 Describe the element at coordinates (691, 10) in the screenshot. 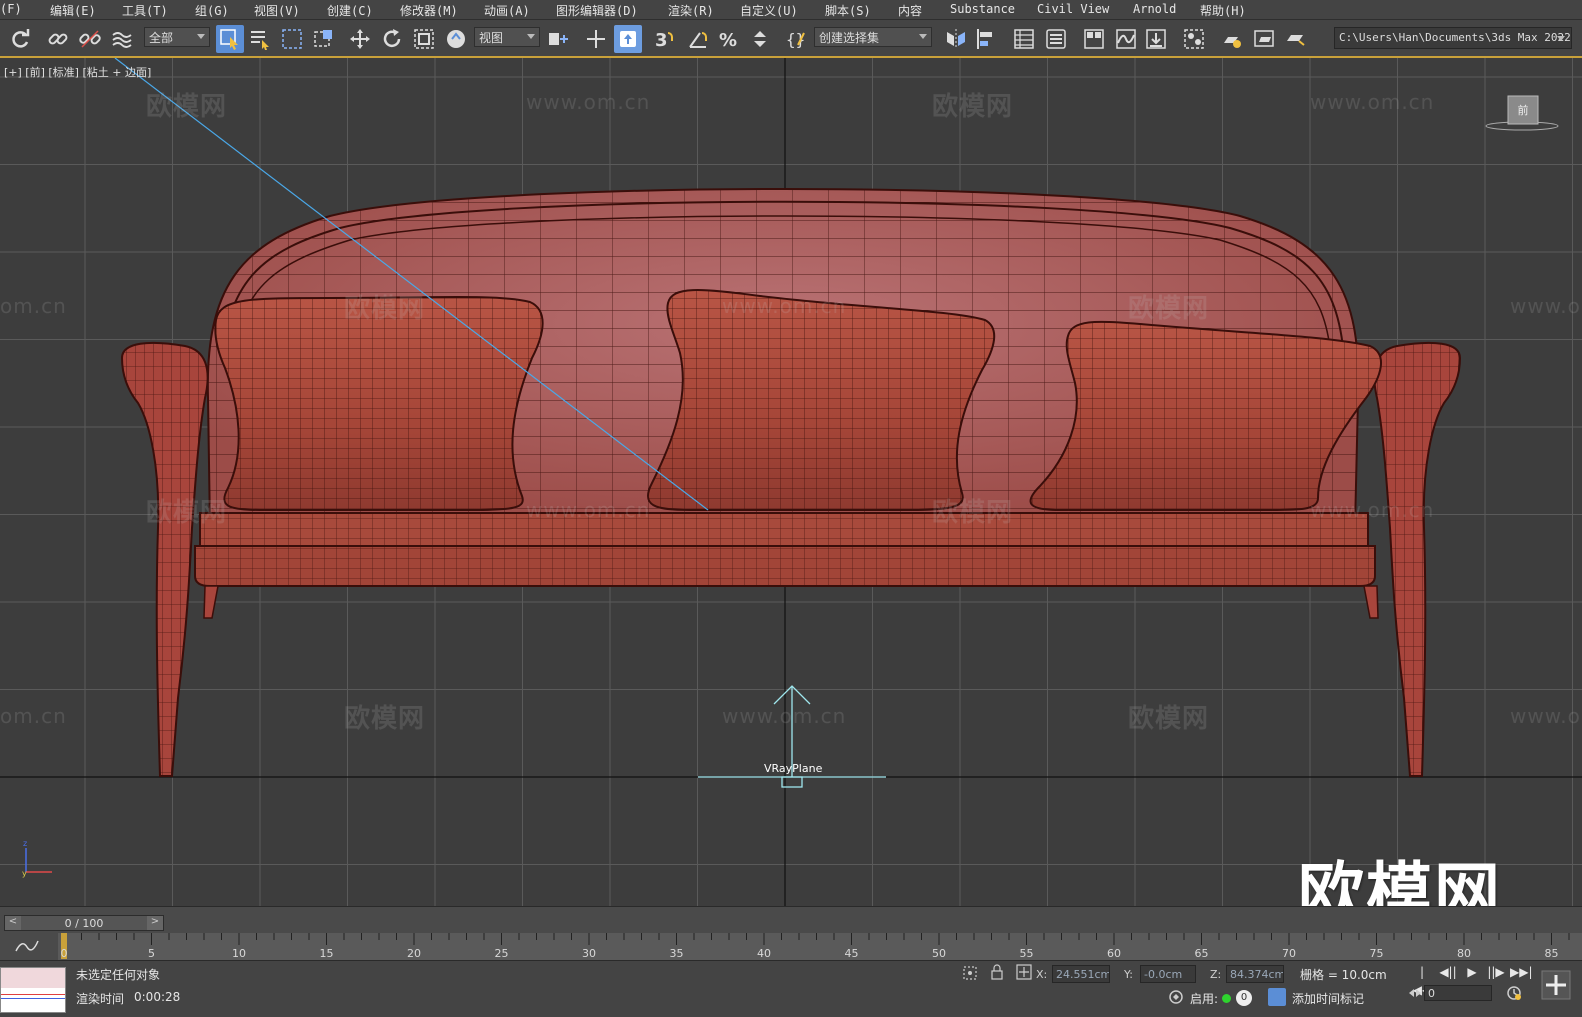

I see `menu-rendering: 渲染(R)` at that location.